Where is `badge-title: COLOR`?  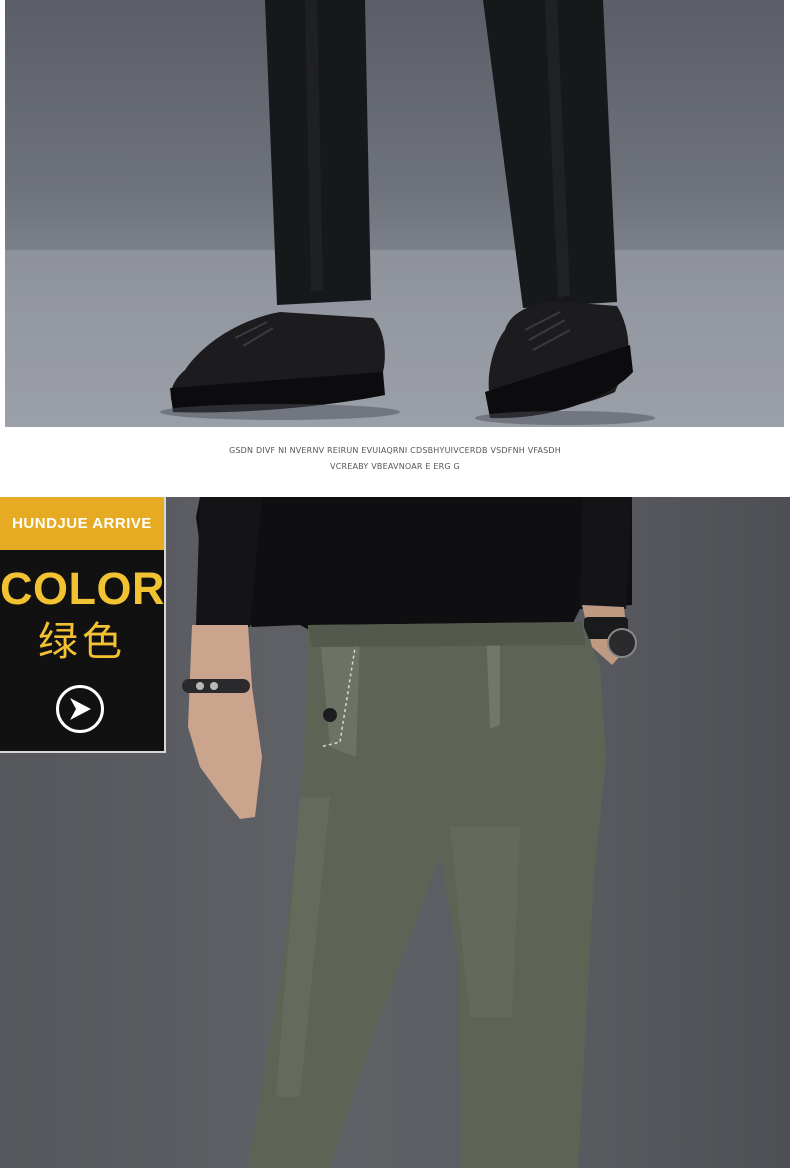 badge-title: COLOR is located at coordinates (82, 588).